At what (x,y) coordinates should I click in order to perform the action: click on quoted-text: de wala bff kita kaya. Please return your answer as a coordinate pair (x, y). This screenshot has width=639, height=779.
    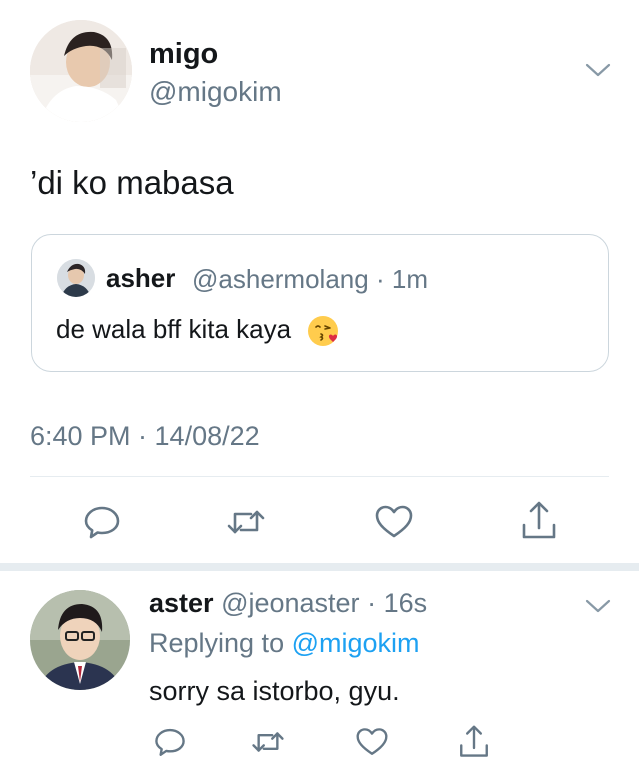
    Looking at the image, I should click on (174, 329).